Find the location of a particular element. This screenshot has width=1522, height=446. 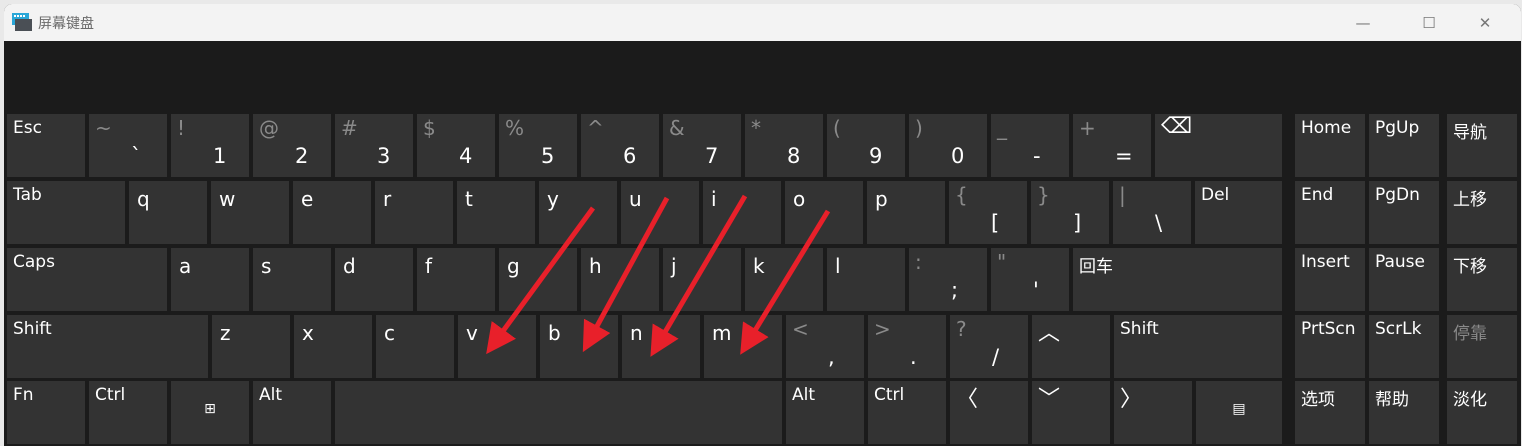

key-p: p is located at coordinates (906, 212).